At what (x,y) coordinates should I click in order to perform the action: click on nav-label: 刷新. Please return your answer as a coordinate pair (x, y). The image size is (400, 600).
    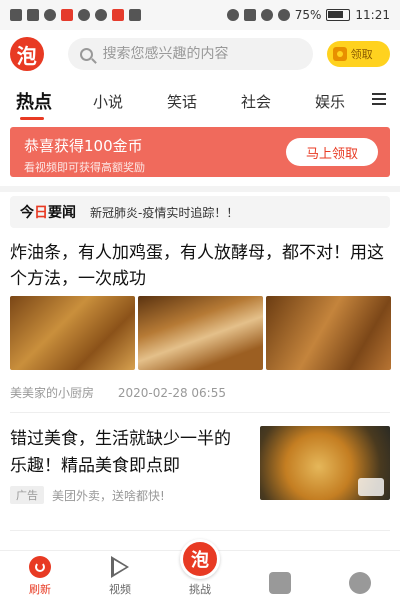
    Looking at the image, I should click on (40, 589).